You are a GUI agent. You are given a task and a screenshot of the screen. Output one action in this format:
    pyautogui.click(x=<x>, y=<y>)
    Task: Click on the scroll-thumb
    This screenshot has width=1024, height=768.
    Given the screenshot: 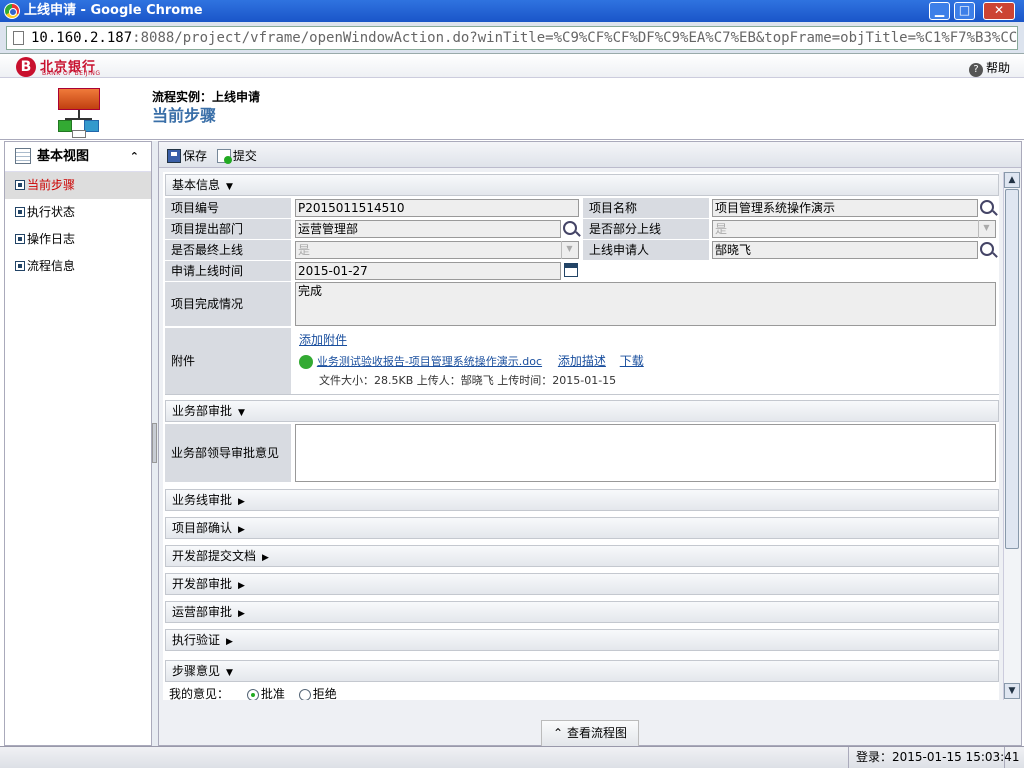 What is the action you would take?
    pyautogui.click(x=1012, y=369)
    